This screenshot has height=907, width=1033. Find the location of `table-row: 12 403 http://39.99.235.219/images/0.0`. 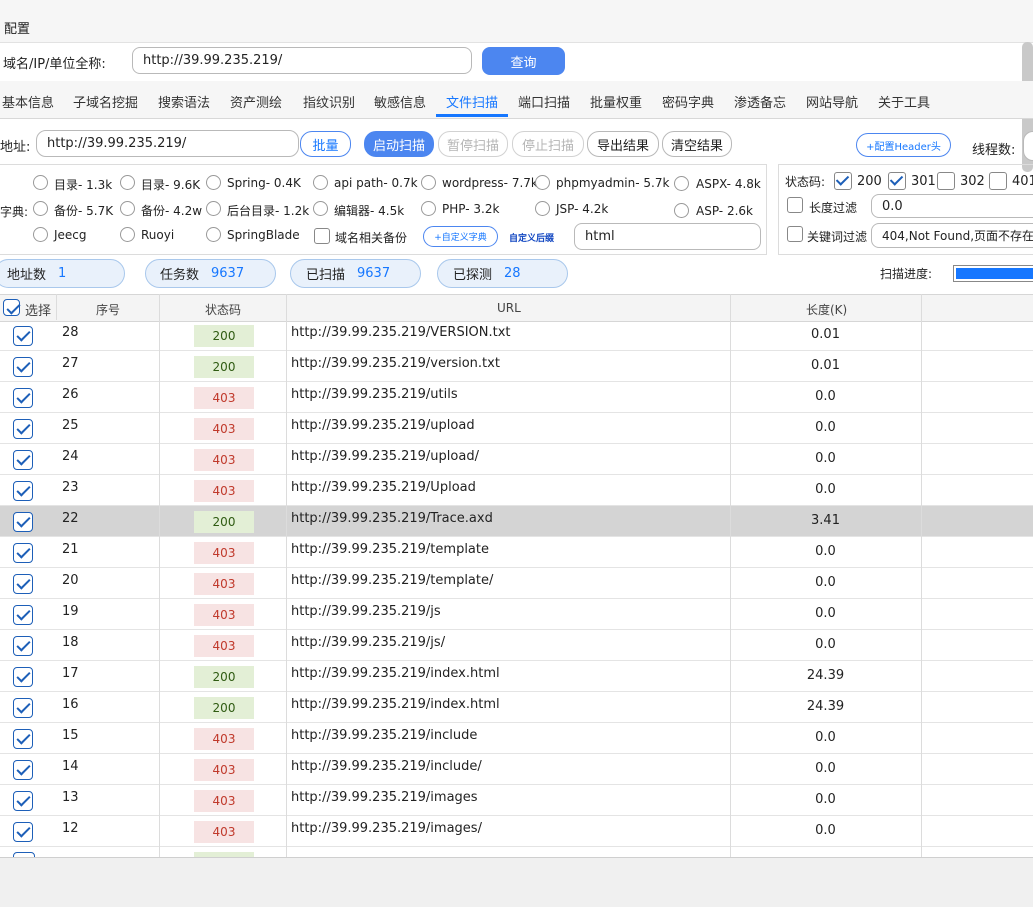

table-row: 12 403 http://39.99.235.219/images/0.0 is located at coordinates (516, 831).